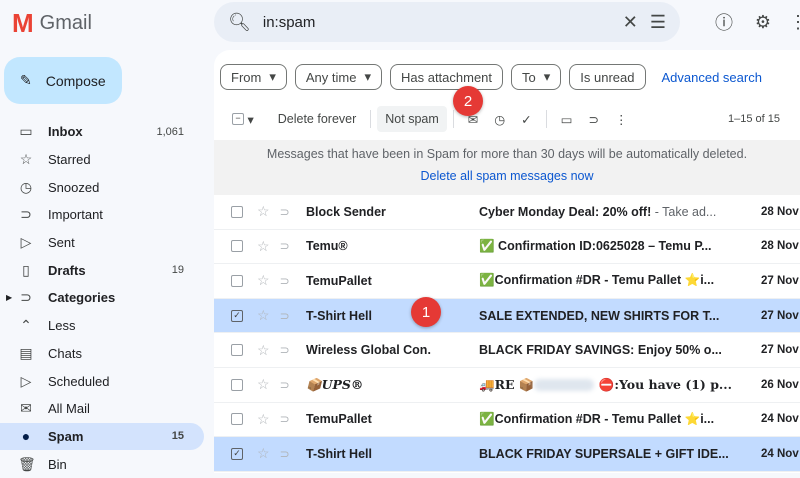 This screenshot has height=478, width=800. Describe the element at coordinates (26, 269) in the screenshot. I see `draft-icon: ▯` at that location.